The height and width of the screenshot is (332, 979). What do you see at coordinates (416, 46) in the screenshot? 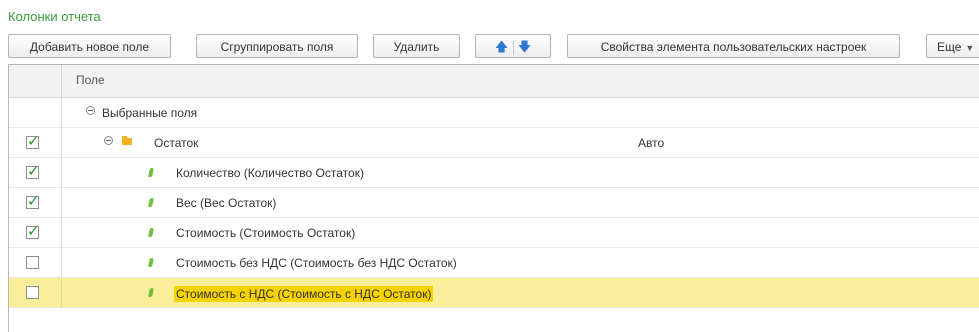
I see `delete-button: Удалить` at bounding box center [416, 46].